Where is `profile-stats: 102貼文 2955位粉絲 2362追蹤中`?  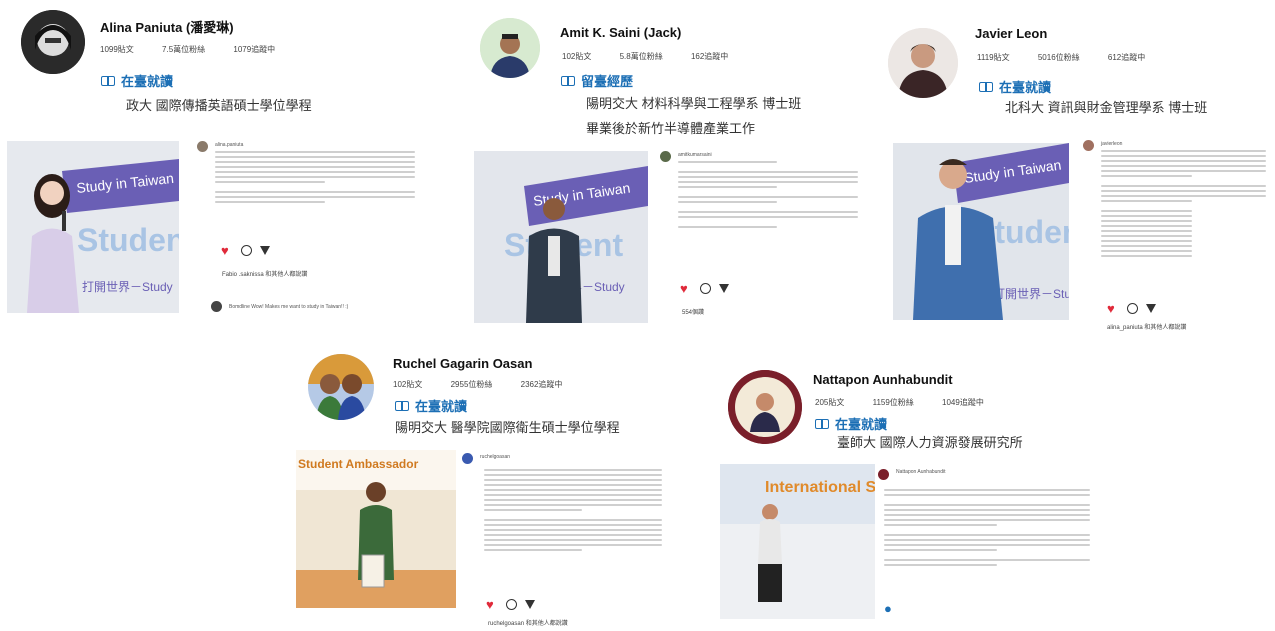
profile-stats: 102貼文 2955位粉絲 2362追蹤中 is located at coordinates (490, 384).